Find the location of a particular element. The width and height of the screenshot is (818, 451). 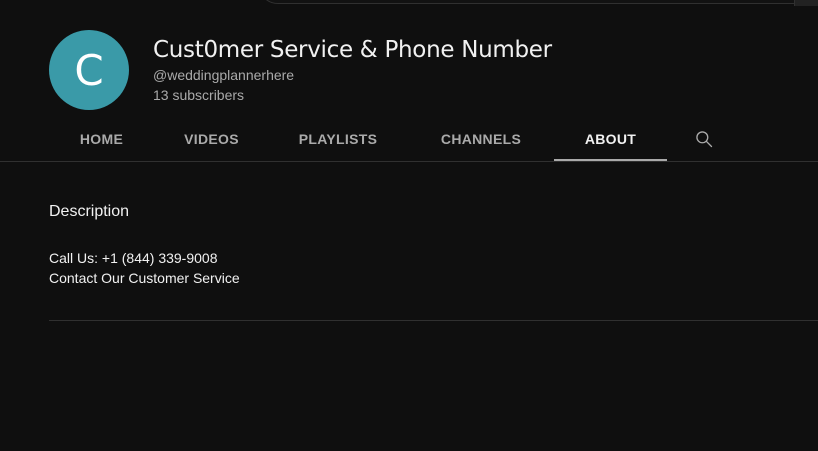

tab-about: ABOUT is located at coordinates (610, 139).